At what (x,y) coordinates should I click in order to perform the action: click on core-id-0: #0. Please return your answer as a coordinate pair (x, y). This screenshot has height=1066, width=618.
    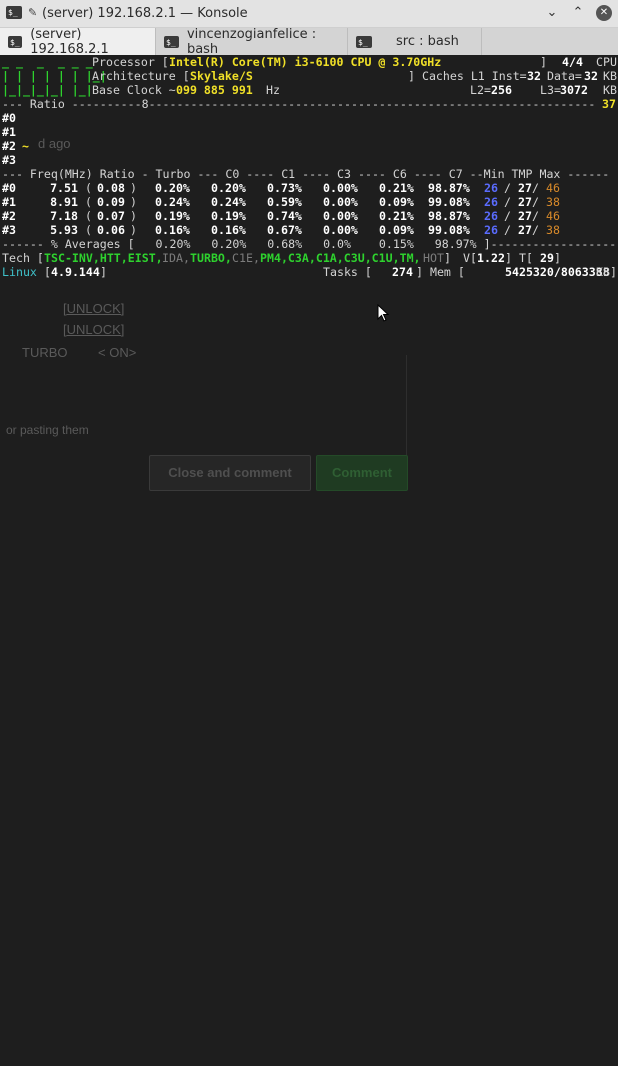
    Looking at the image, I should click on (9, 118).